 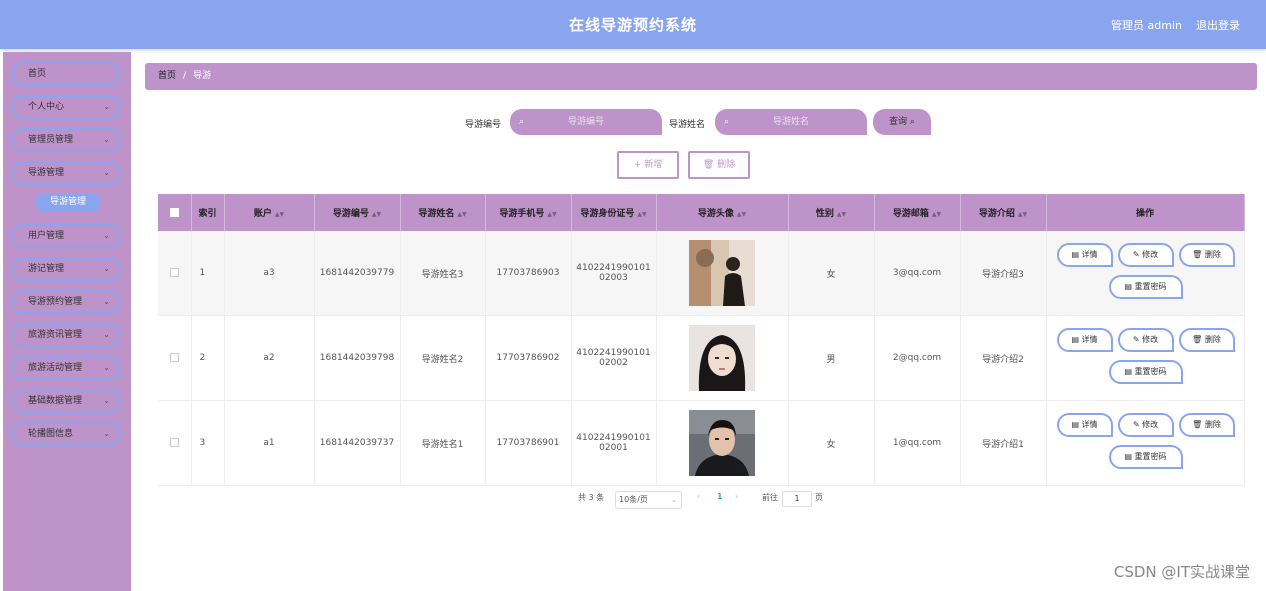 What do you see at coordinates (357, 273) in the screenshot?
I see `cell-code: 1681442039779` at bounding box center [357, 273].